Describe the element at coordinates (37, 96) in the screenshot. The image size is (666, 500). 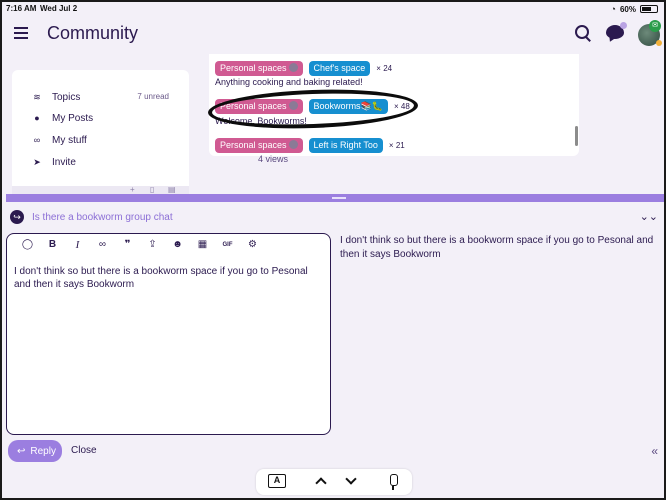
I see `layers-icon: ≋` at that location.